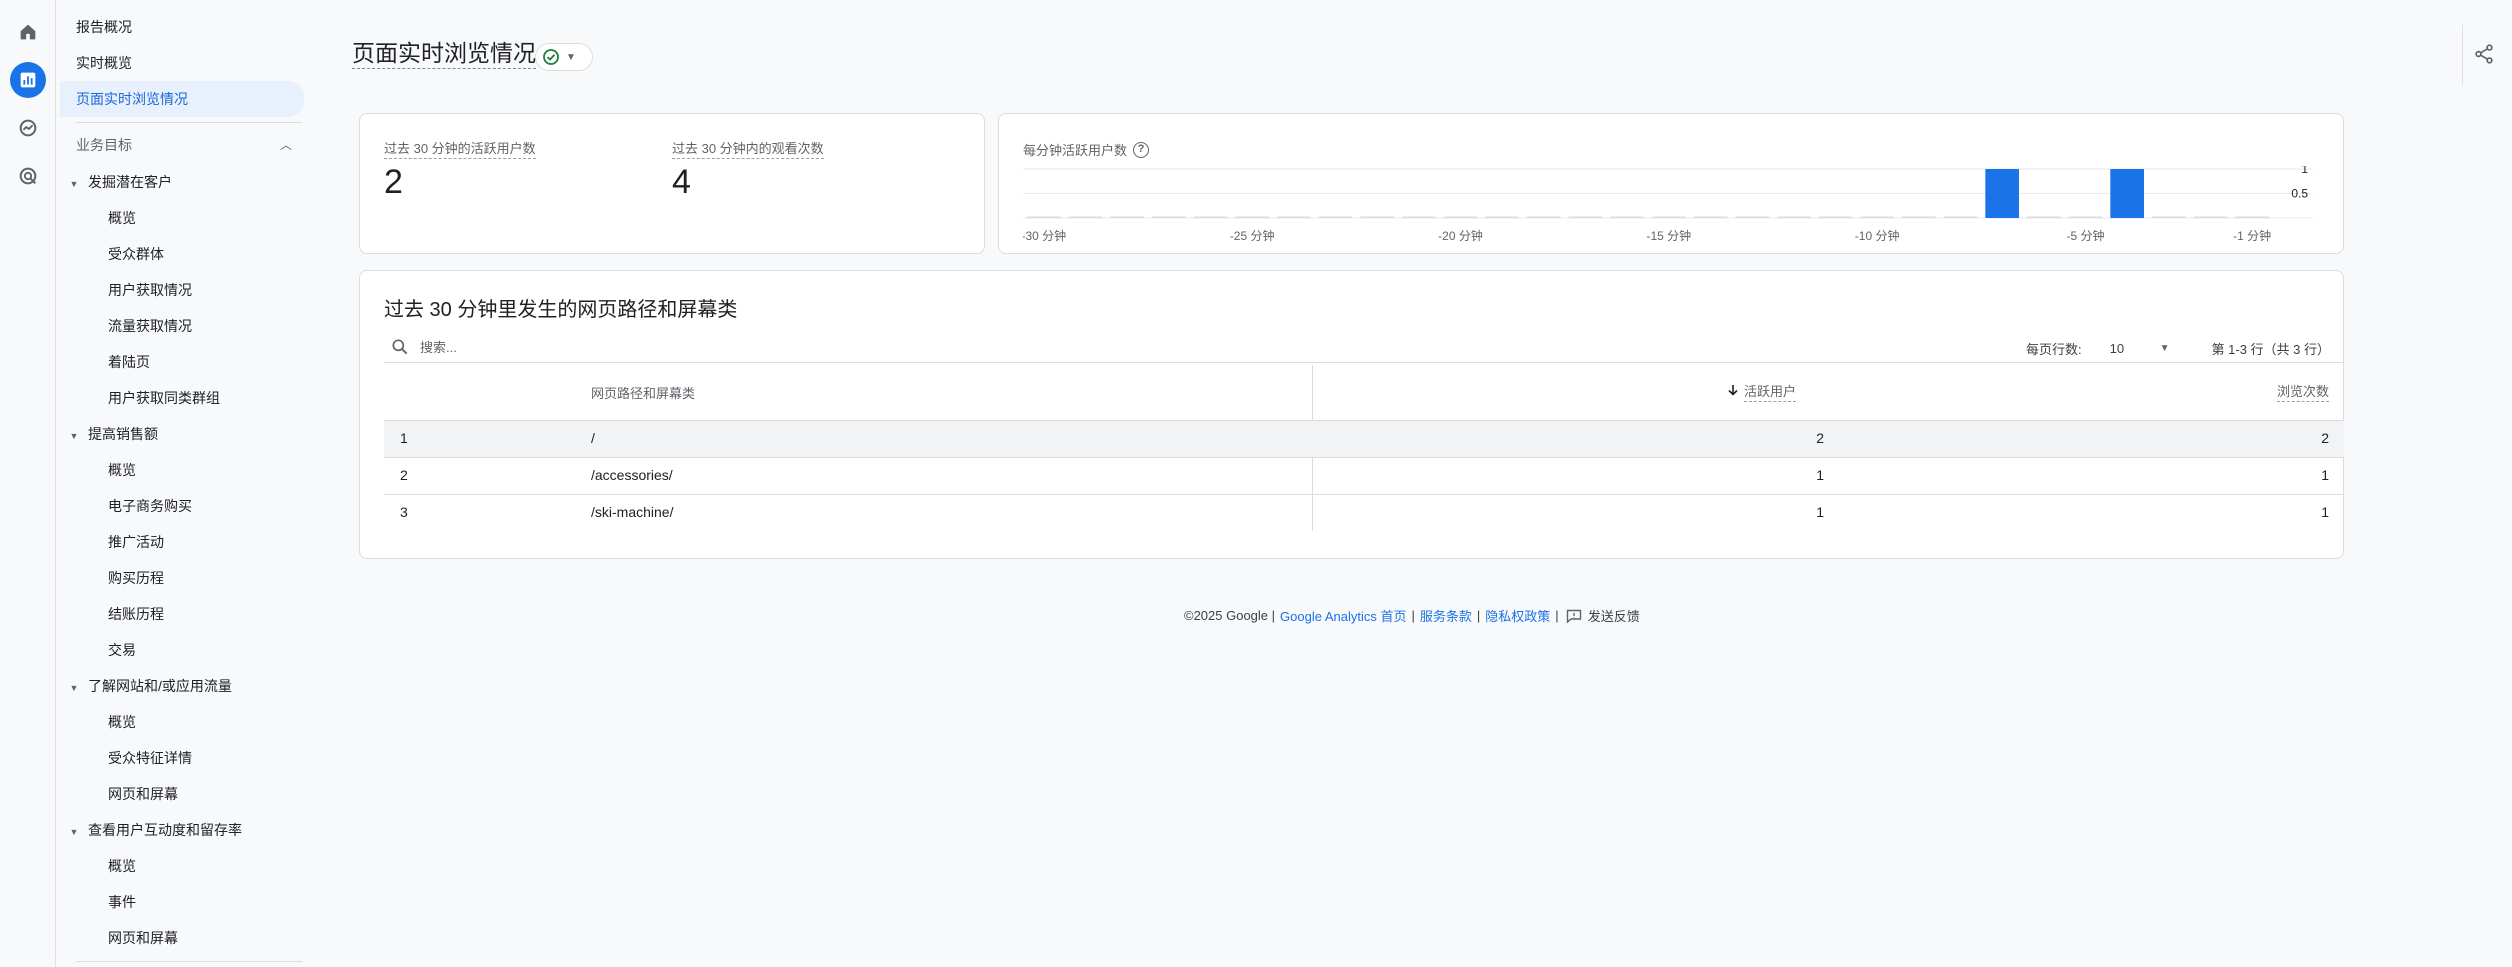  Describe the element at coordinates (28, 176) in the screenshot. I see `advertising-icon` at that location.